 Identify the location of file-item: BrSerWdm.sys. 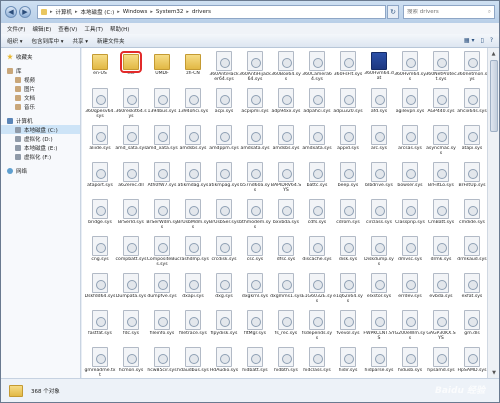
(162, 216).